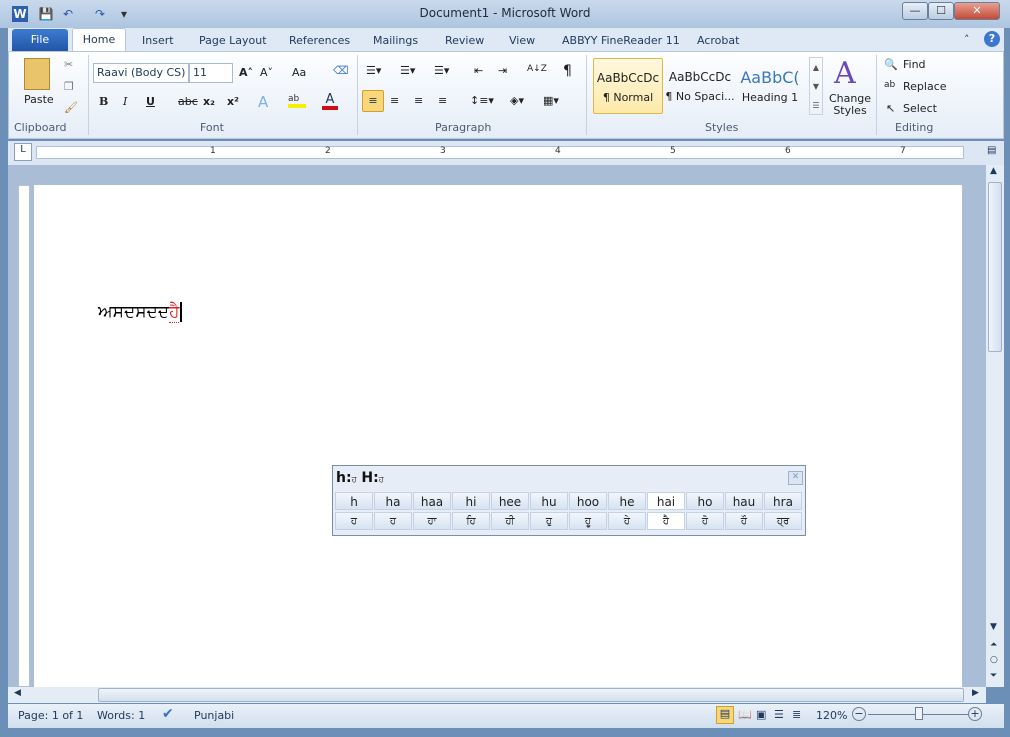  What do you see at coordinates (725, 715) in the screenshot?
I see `print-layout-icon: ▤` at bounding box center [725, 715].